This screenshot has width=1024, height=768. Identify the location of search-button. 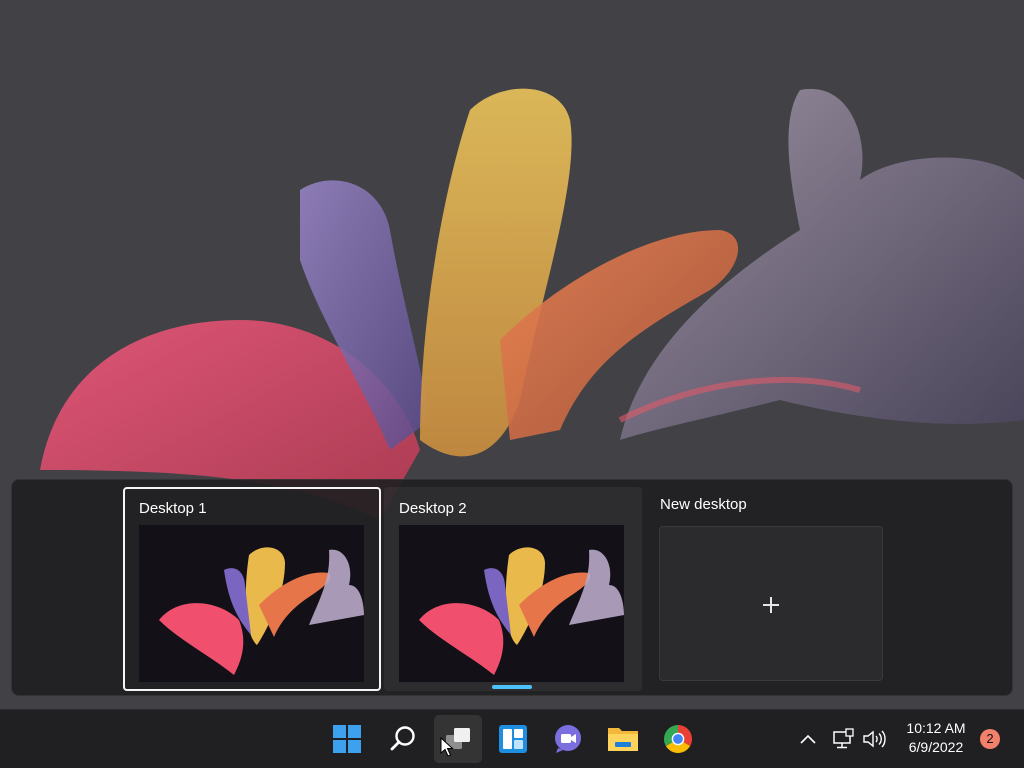
(403, 739).